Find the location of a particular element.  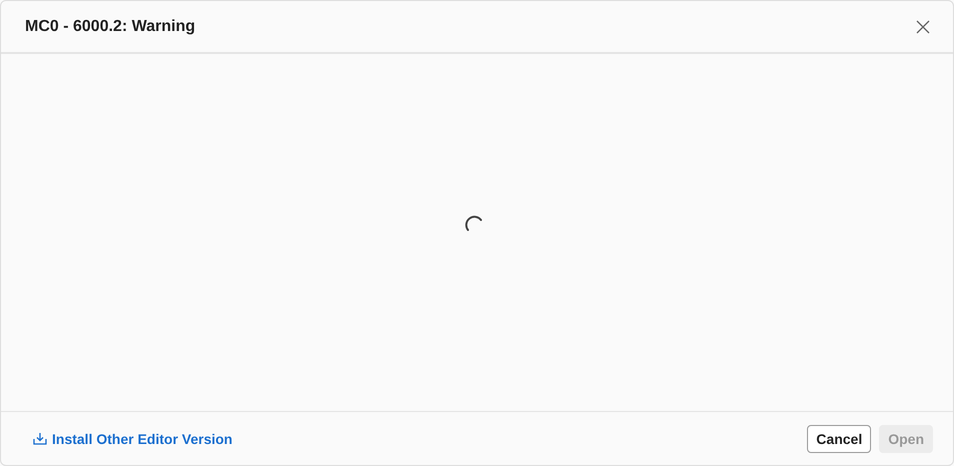

install-editor-link: Install Other Editor Version is located at coordinates (132, 438).